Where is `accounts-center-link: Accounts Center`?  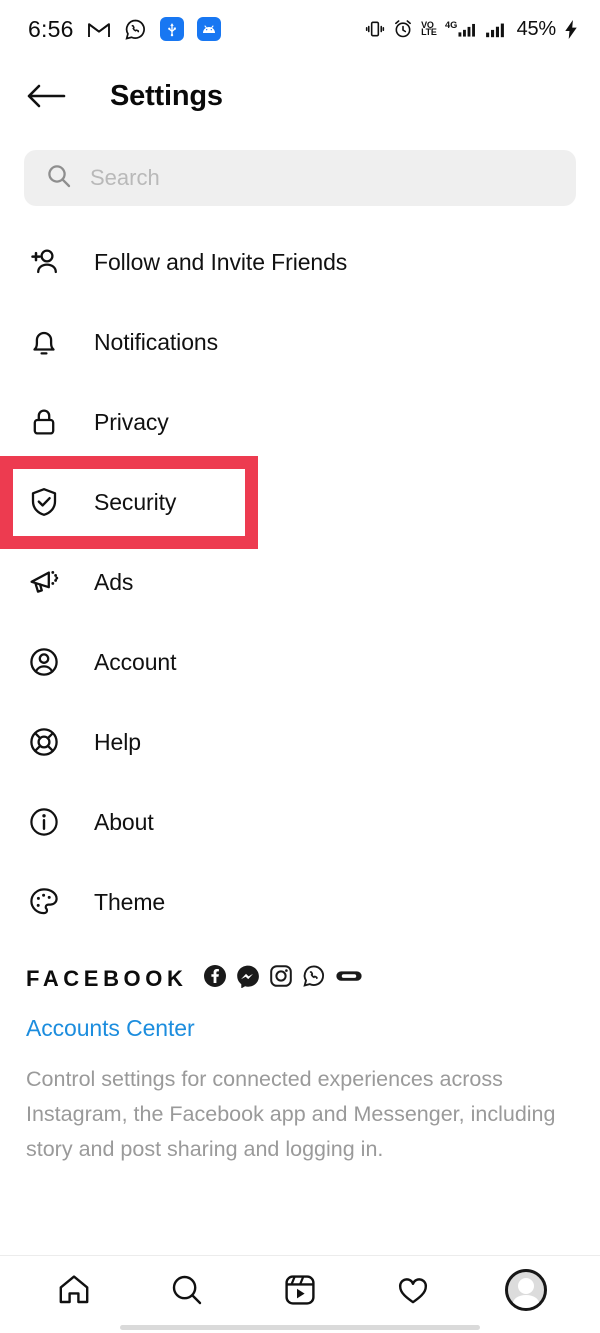 accounts-center-link: Accounts Center is located at coordinates (300, 1028).